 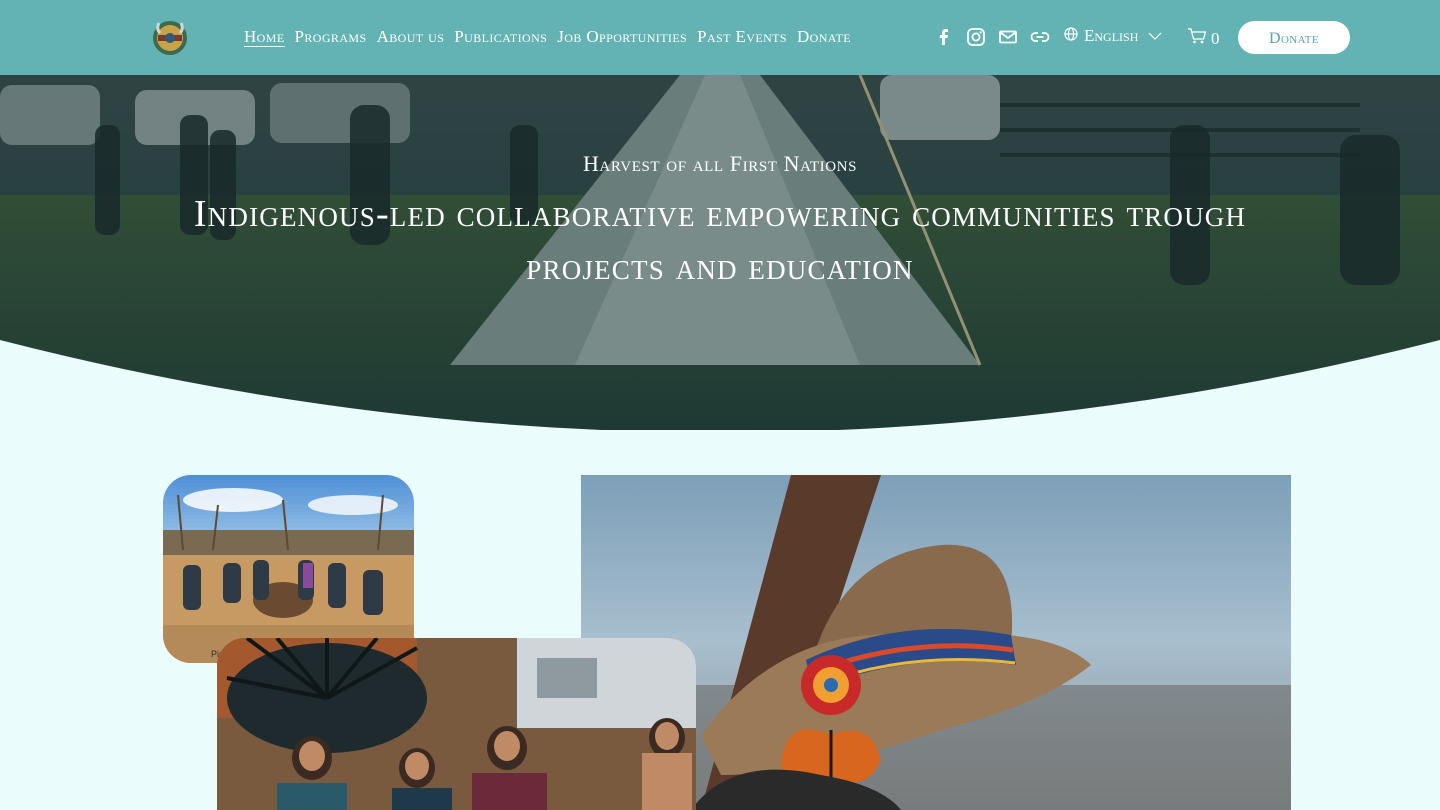 I want to click on social-links, so click(x=992, y=37).